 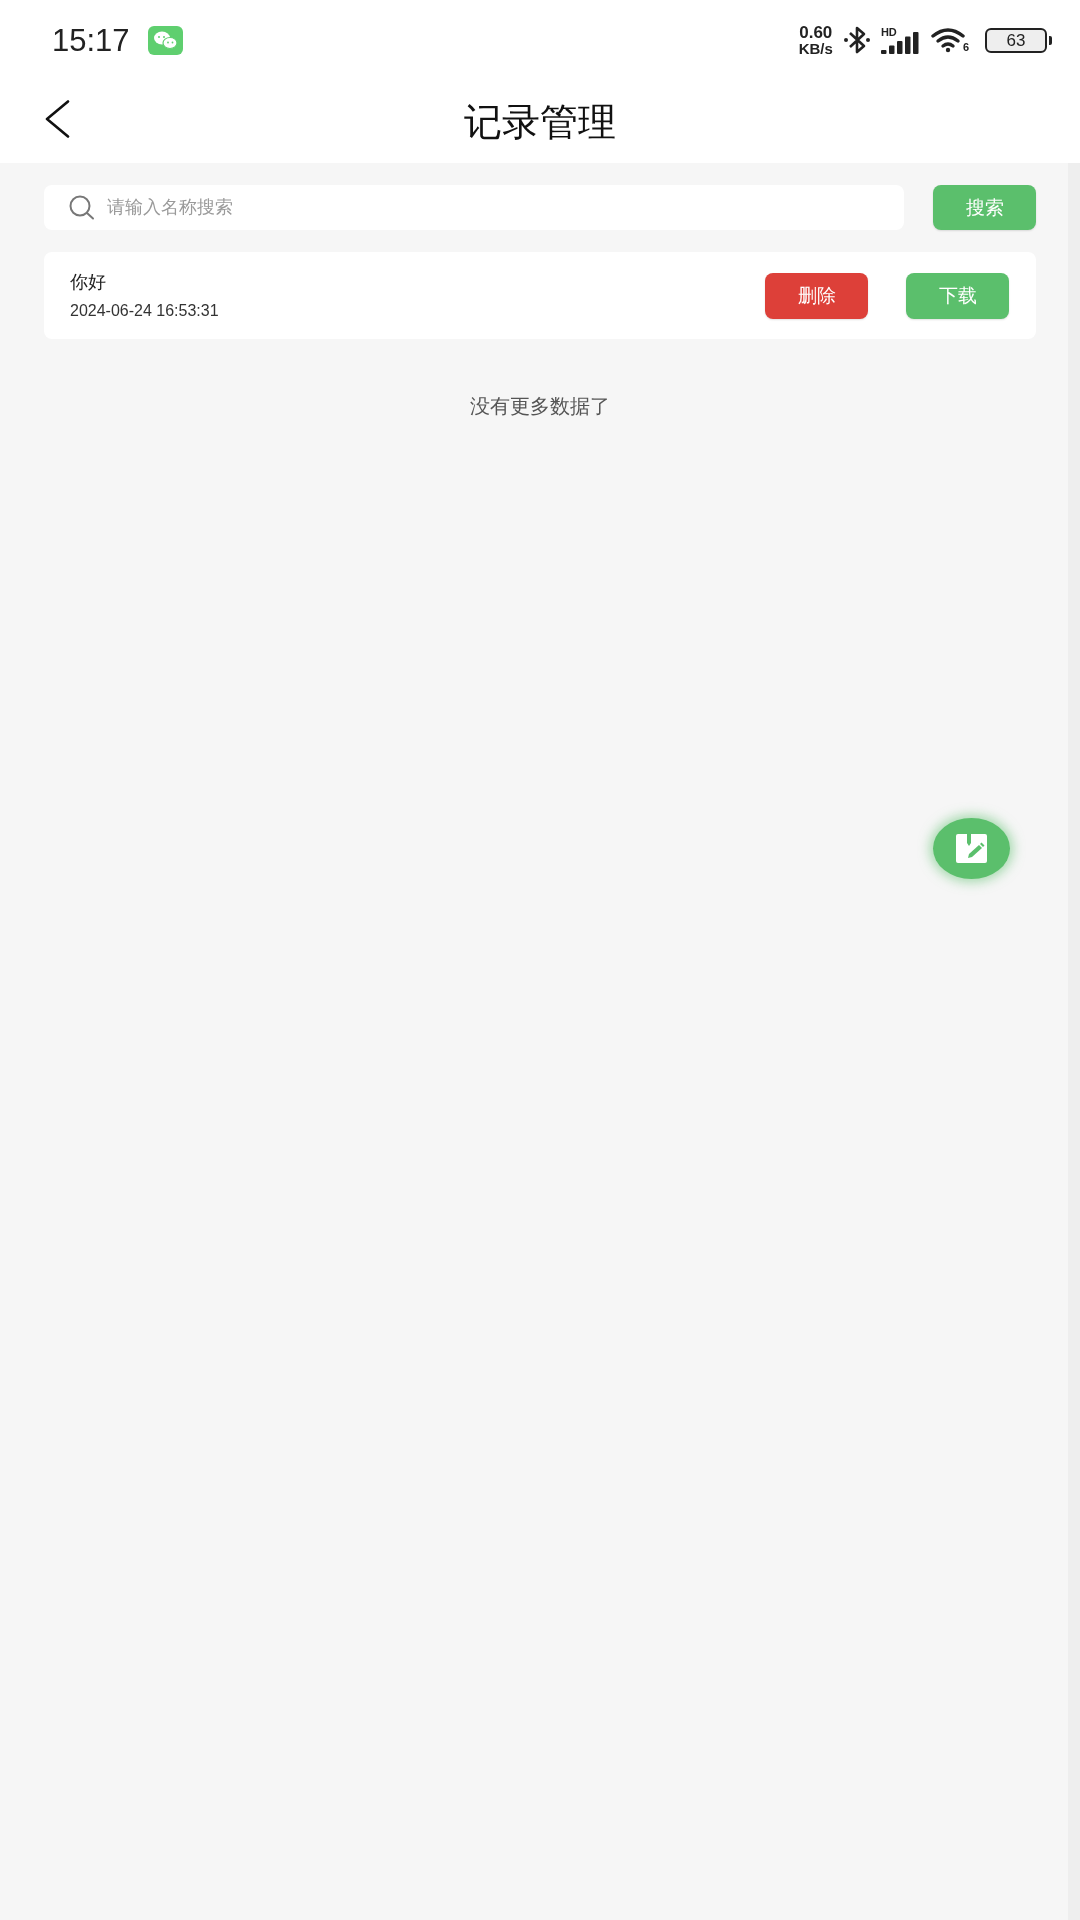 What do you see at coordinates (88, 281) in the screenshot?
I see `record-name: 你好` at bounding box center [88, 281].